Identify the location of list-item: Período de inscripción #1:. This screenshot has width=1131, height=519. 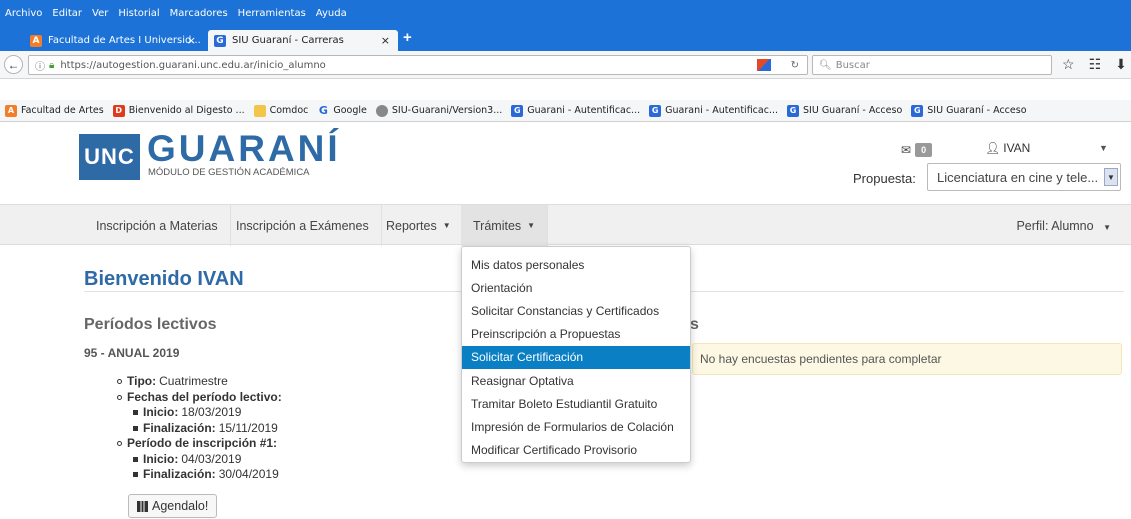
(201, 444).